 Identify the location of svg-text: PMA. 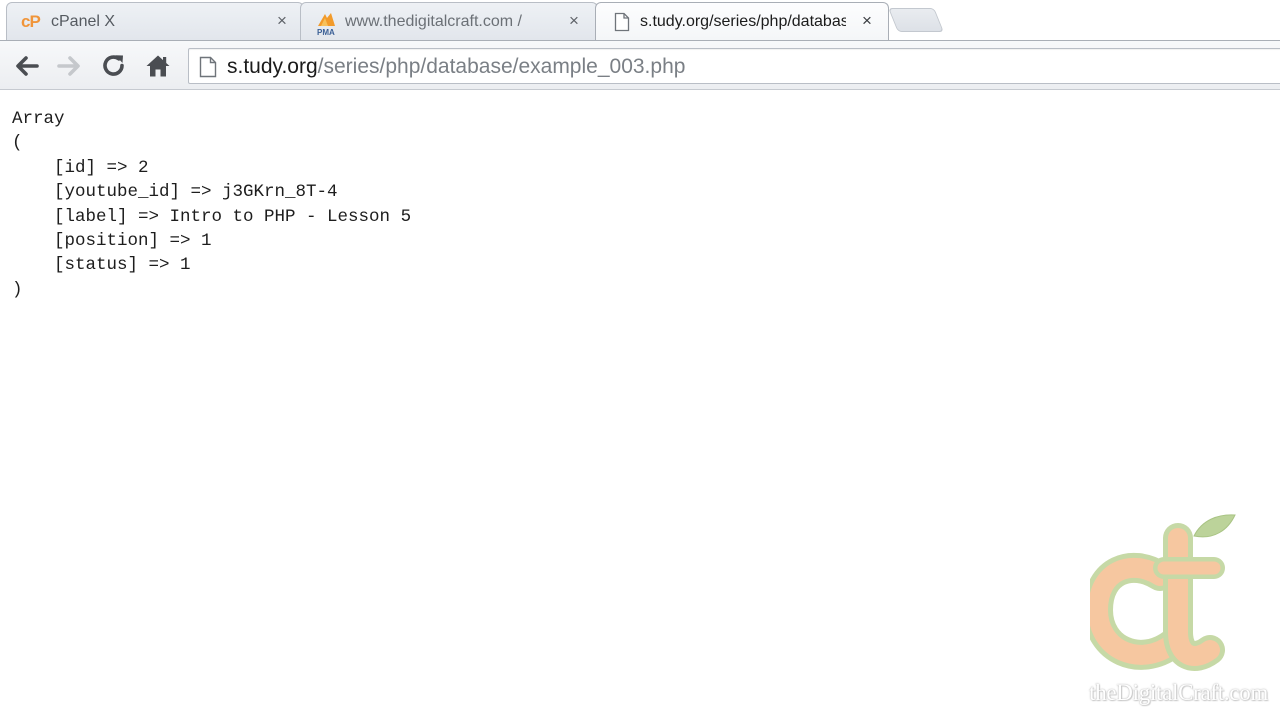
(326, 32).